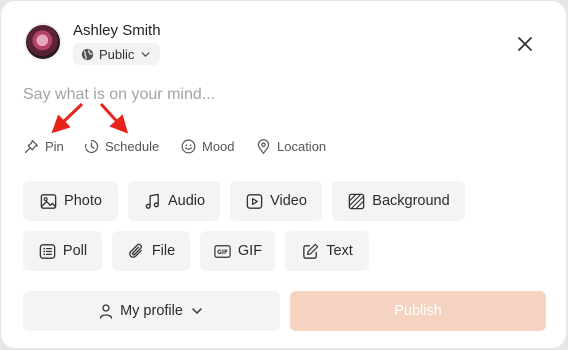 This screenshot has height=350, width=568. What do you see at coordinates (357, 201) in the screenshot?
I see `hatched-square-icon` at bounding box center [357, 201].